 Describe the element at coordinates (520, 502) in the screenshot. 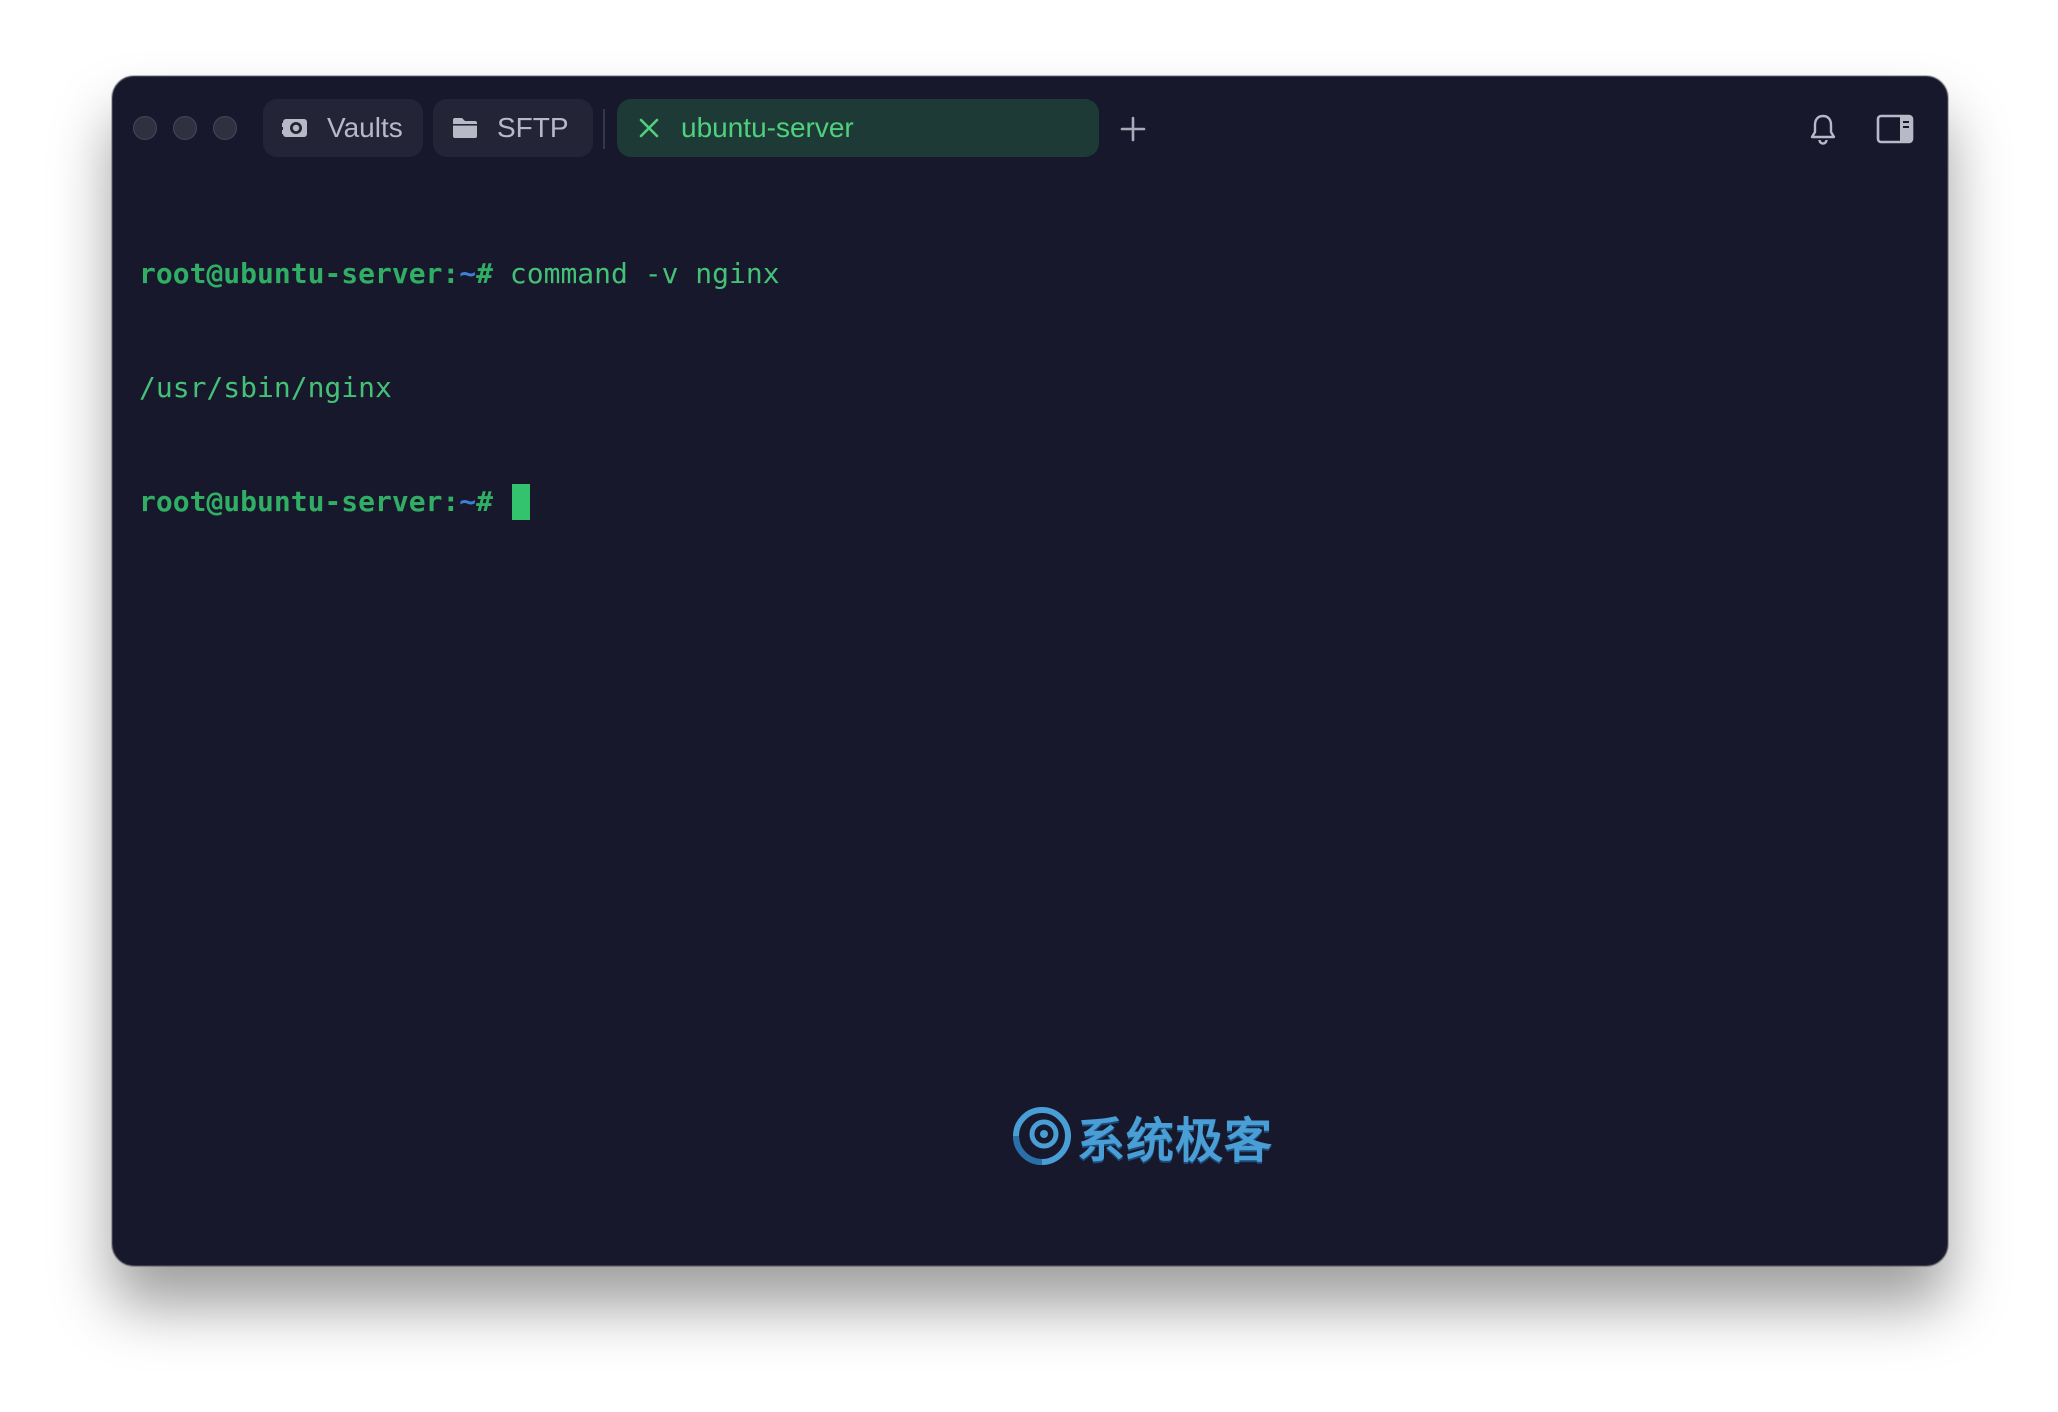

I see `terminal-cursor` at that location.